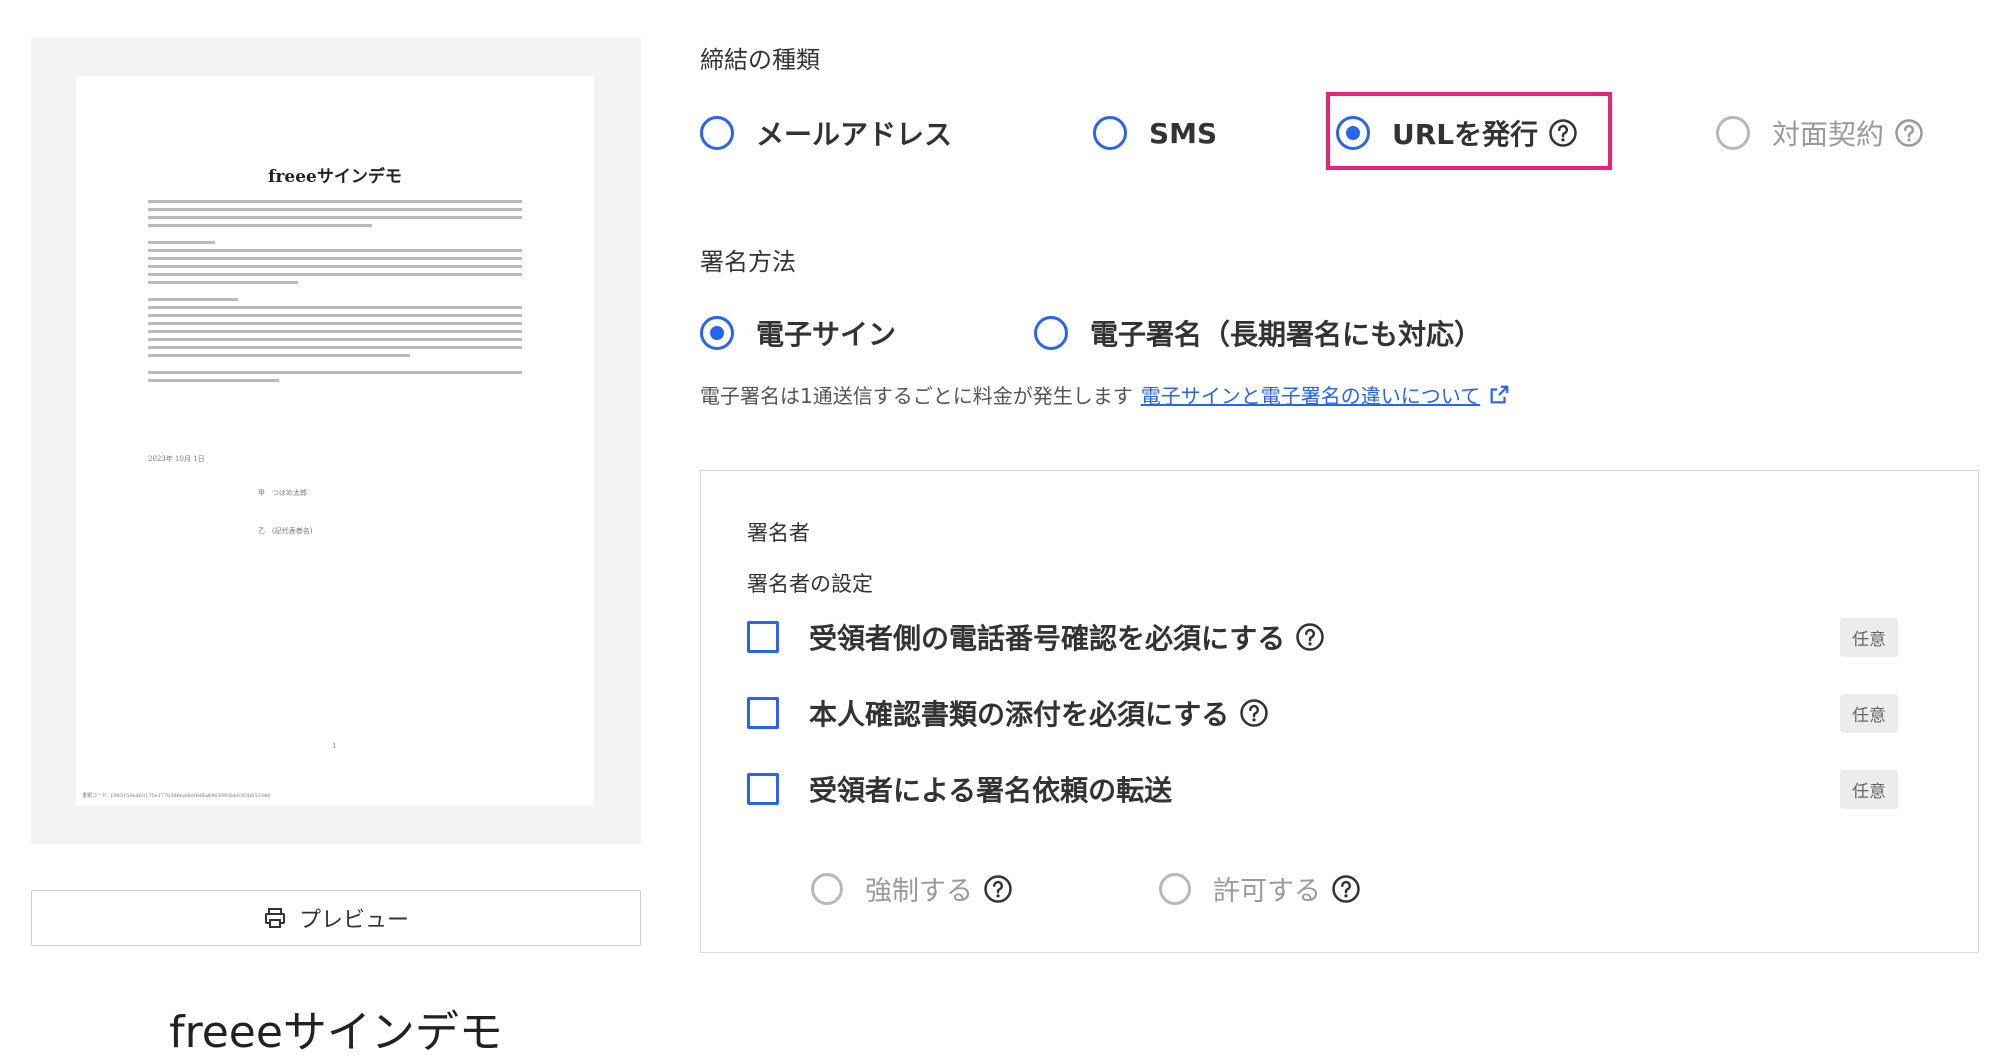 The height and width of the screenshot is (1062, 1999). Describe the element at coordinates (336, 1032) in the screenshot. I see `document-name: freeeサインデモ` at that location.